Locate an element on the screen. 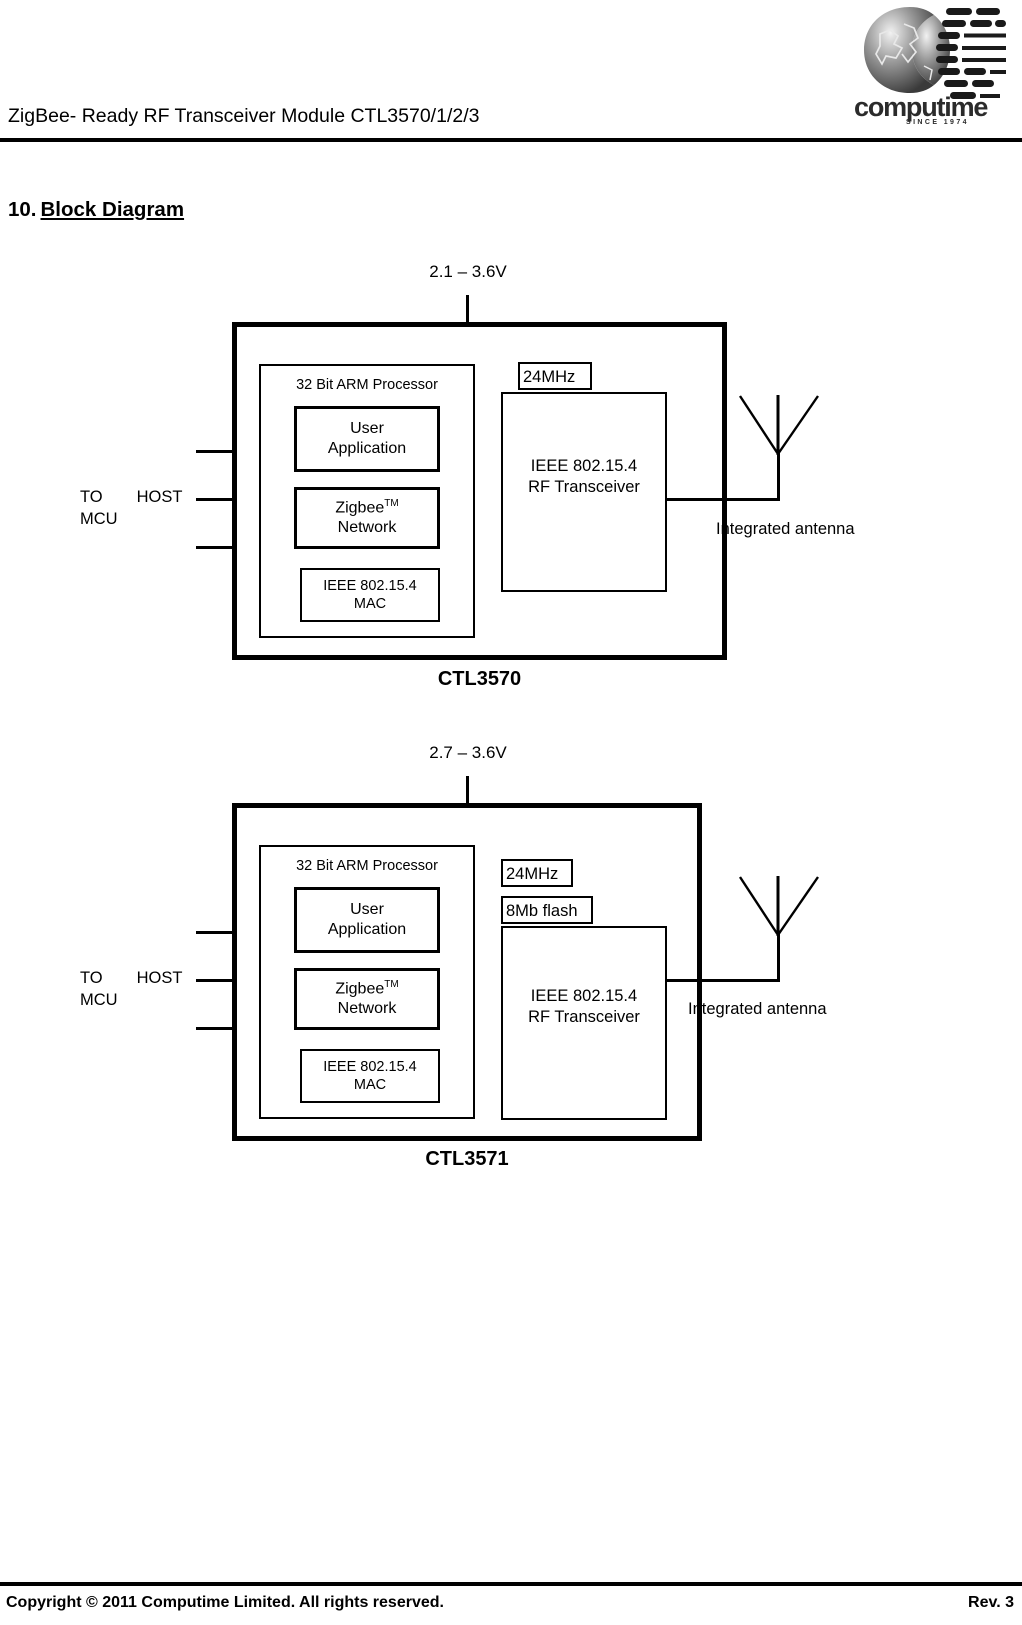  footer-divider is located at coordinates (511, 1584).